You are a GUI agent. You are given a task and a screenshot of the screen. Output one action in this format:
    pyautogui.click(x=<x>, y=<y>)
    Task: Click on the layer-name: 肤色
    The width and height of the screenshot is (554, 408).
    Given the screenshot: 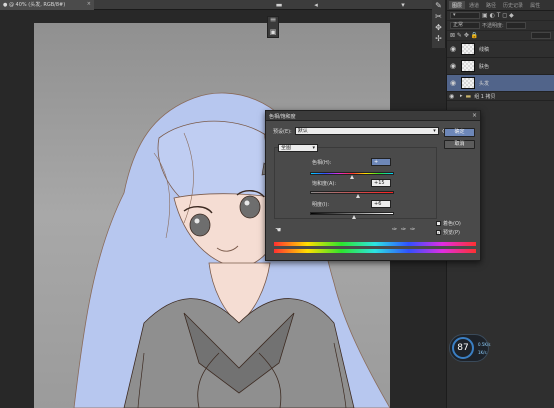 What is the action you would take?
    pyautogui.click(x=484, y=66)
    